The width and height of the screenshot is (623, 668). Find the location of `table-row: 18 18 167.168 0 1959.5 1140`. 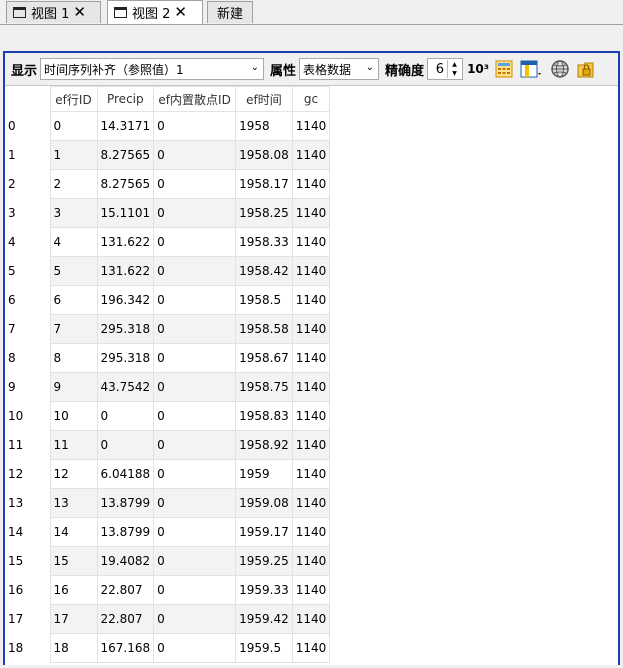

table-row: 18 18 167.168 0 1959.5 1140 is located at coordinates (168, 648).